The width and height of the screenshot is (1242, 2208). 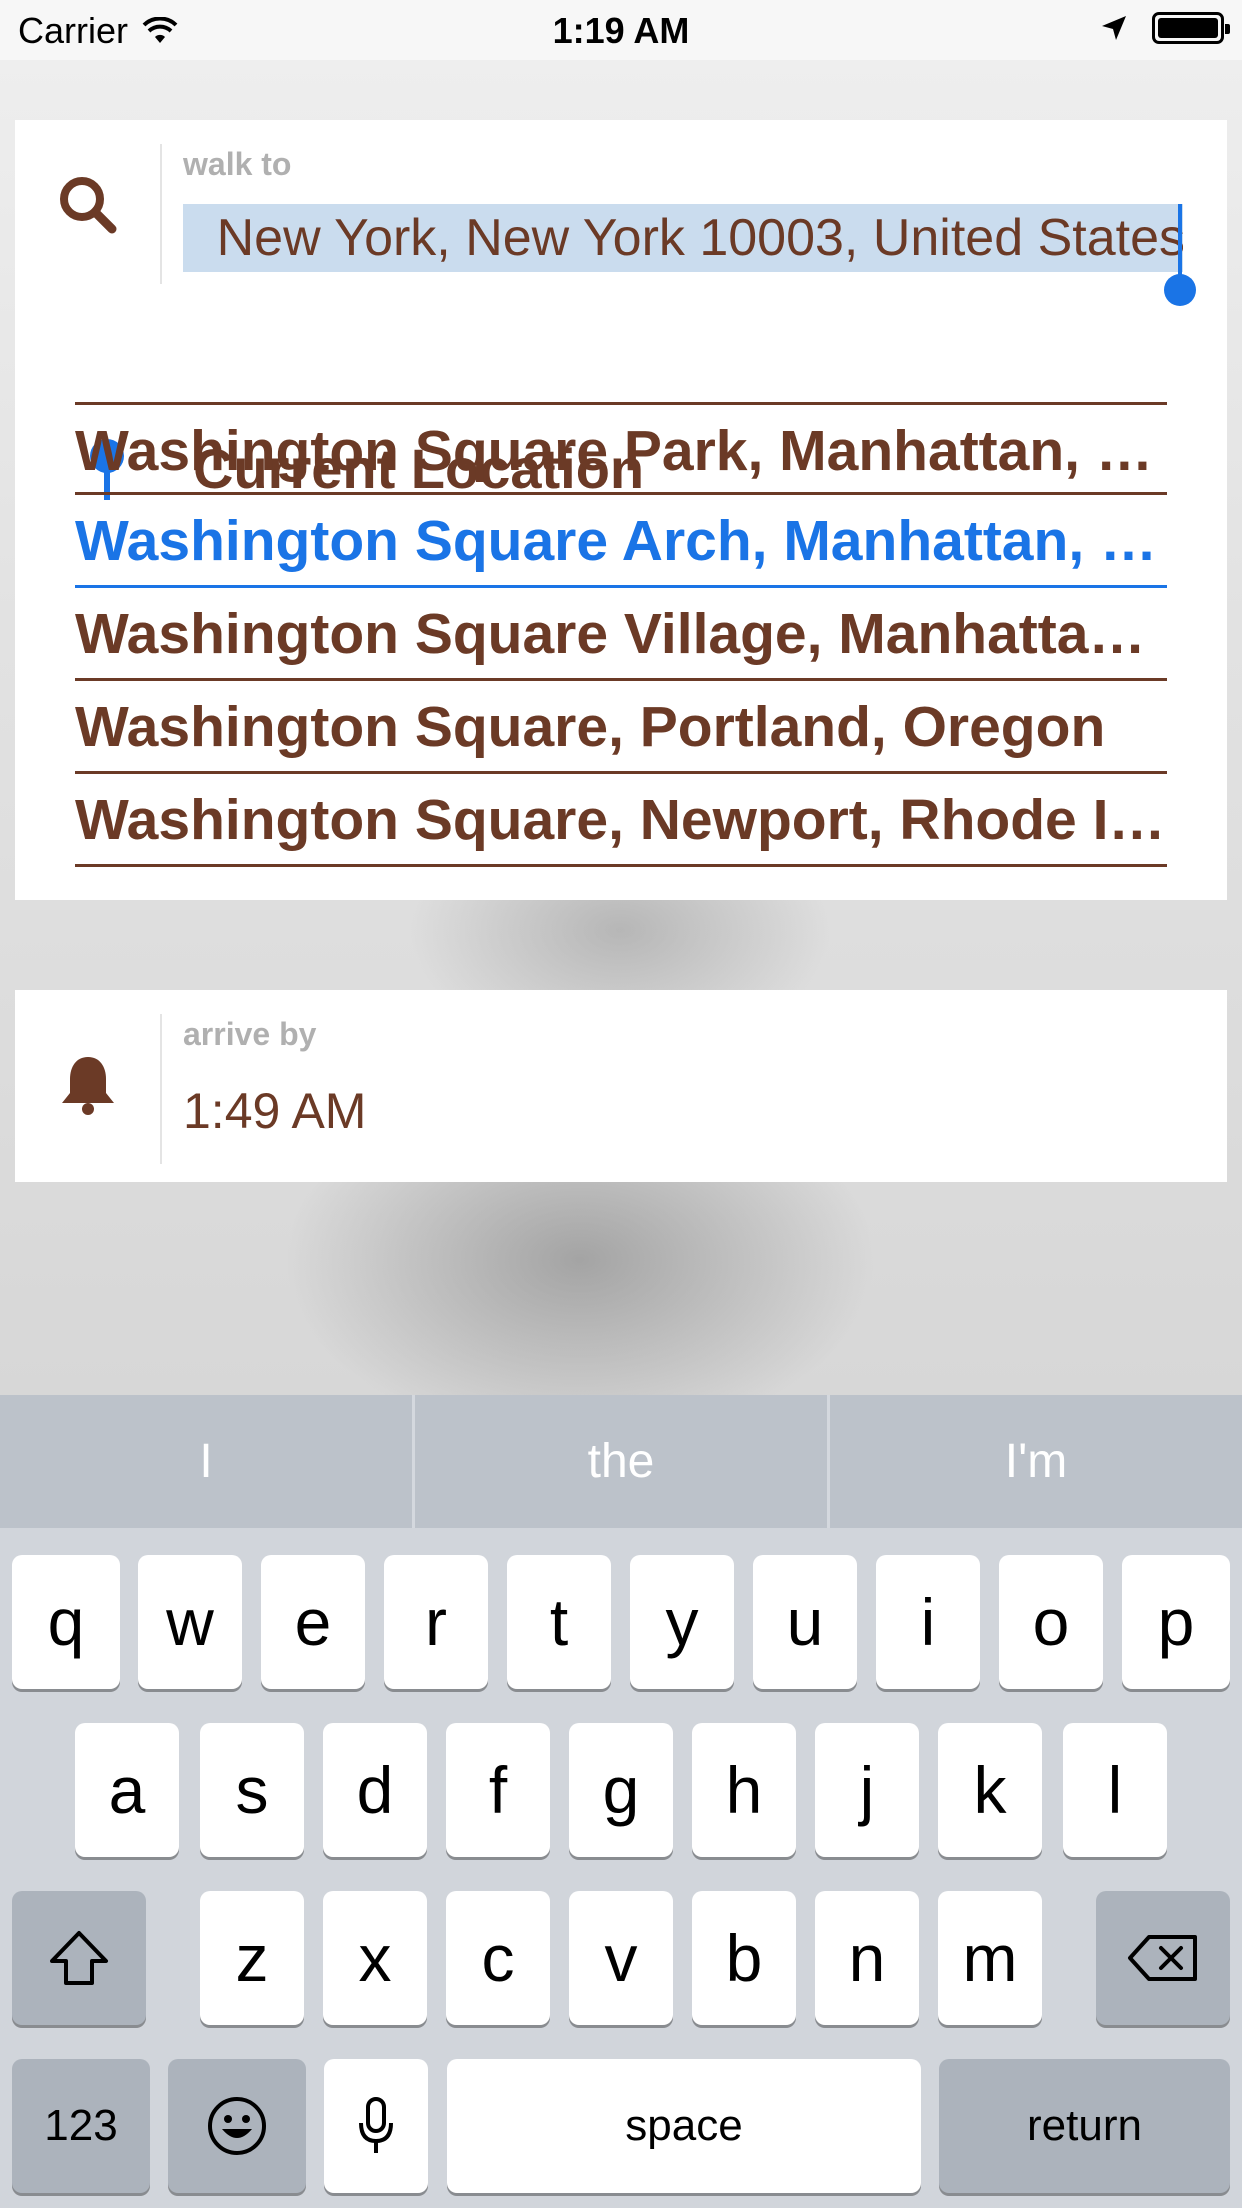 What do you see at coordinates (1084, 2126) in the screenshot?
I see `return-key: return` at bounding box center [1084, 2126].